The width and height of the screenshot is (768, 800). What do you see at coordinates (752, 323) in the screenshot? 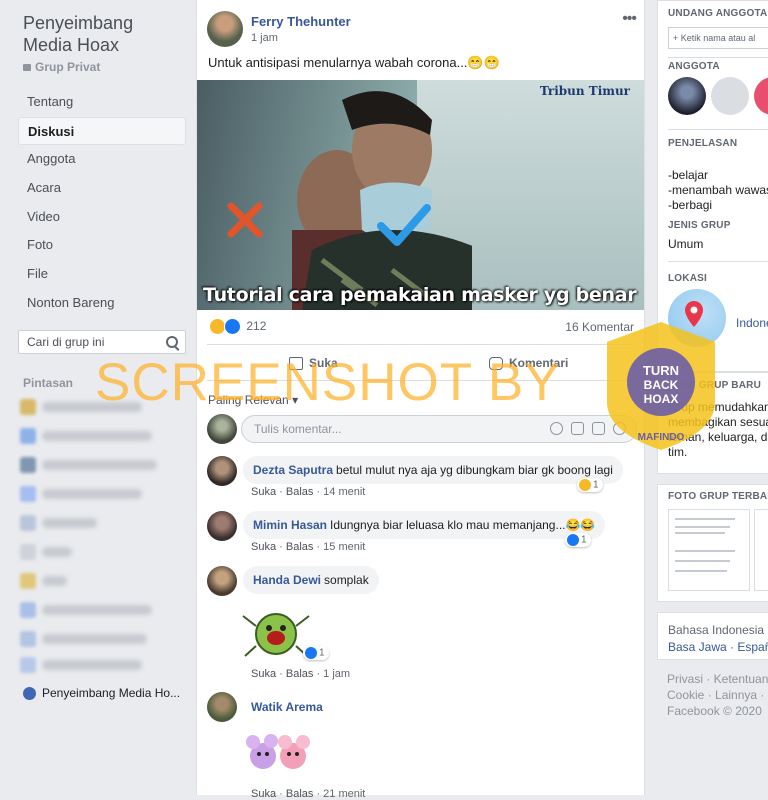
I see `location-link: Indone` at bounding box center [752, 323].